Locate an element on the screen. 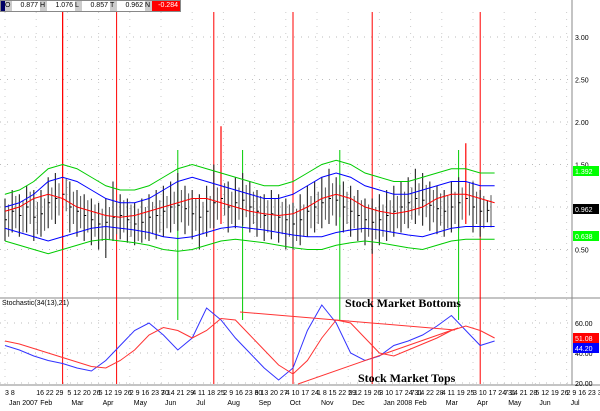  date-tick-month: Jan 2008 is located at coordinates (397, 403).